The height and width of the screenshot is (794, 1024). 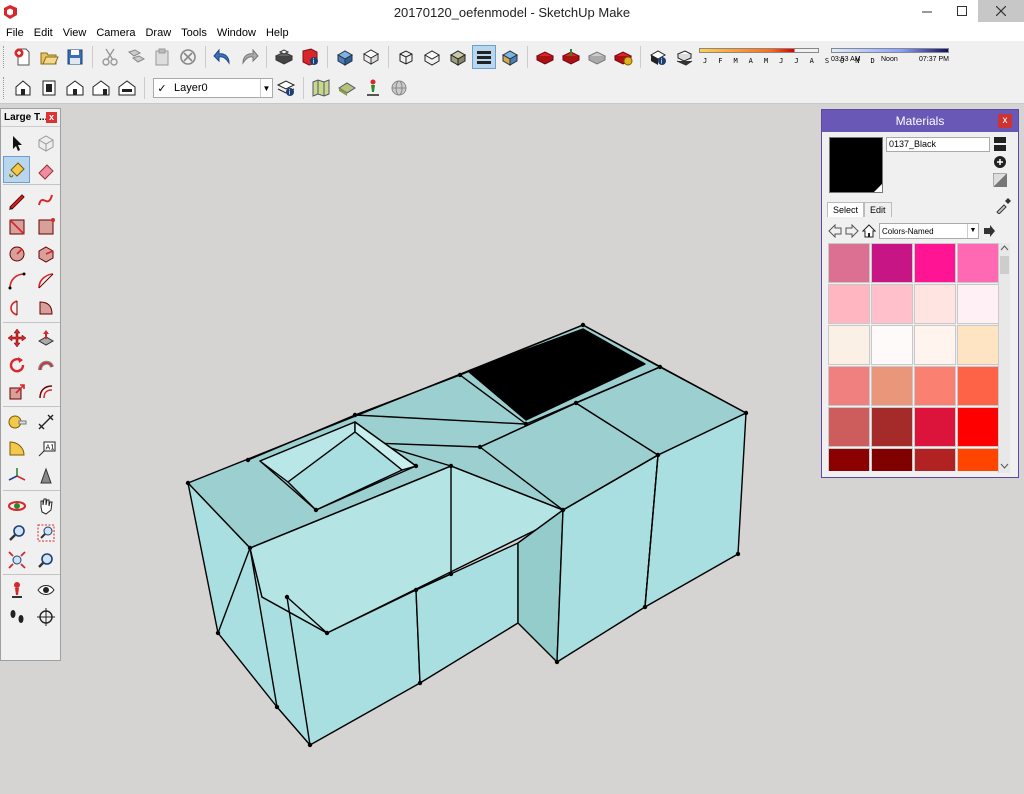 I want to click on library-dropdown: Colors-Named ▼, so click(x=929, y=231).